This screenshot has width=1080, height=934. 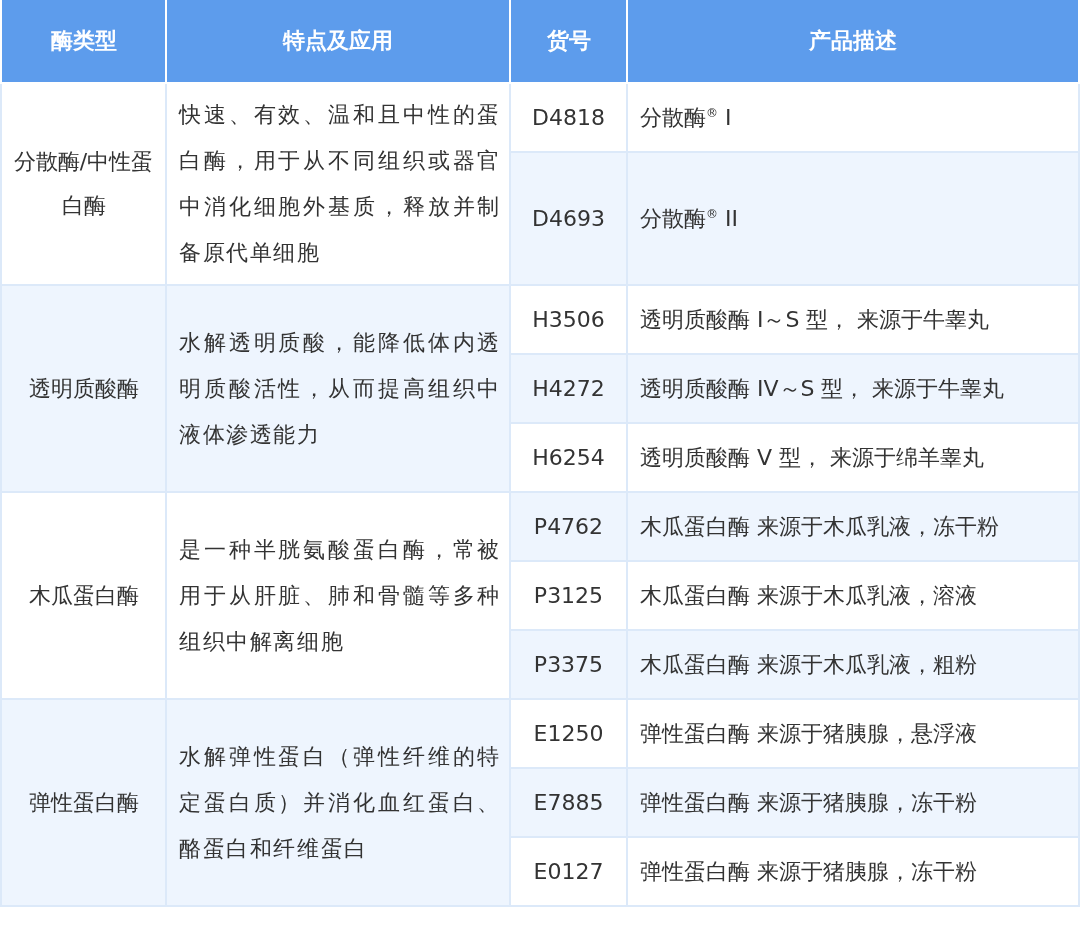 I want to click on table-cell: H4272, so click(x=568, y=388).